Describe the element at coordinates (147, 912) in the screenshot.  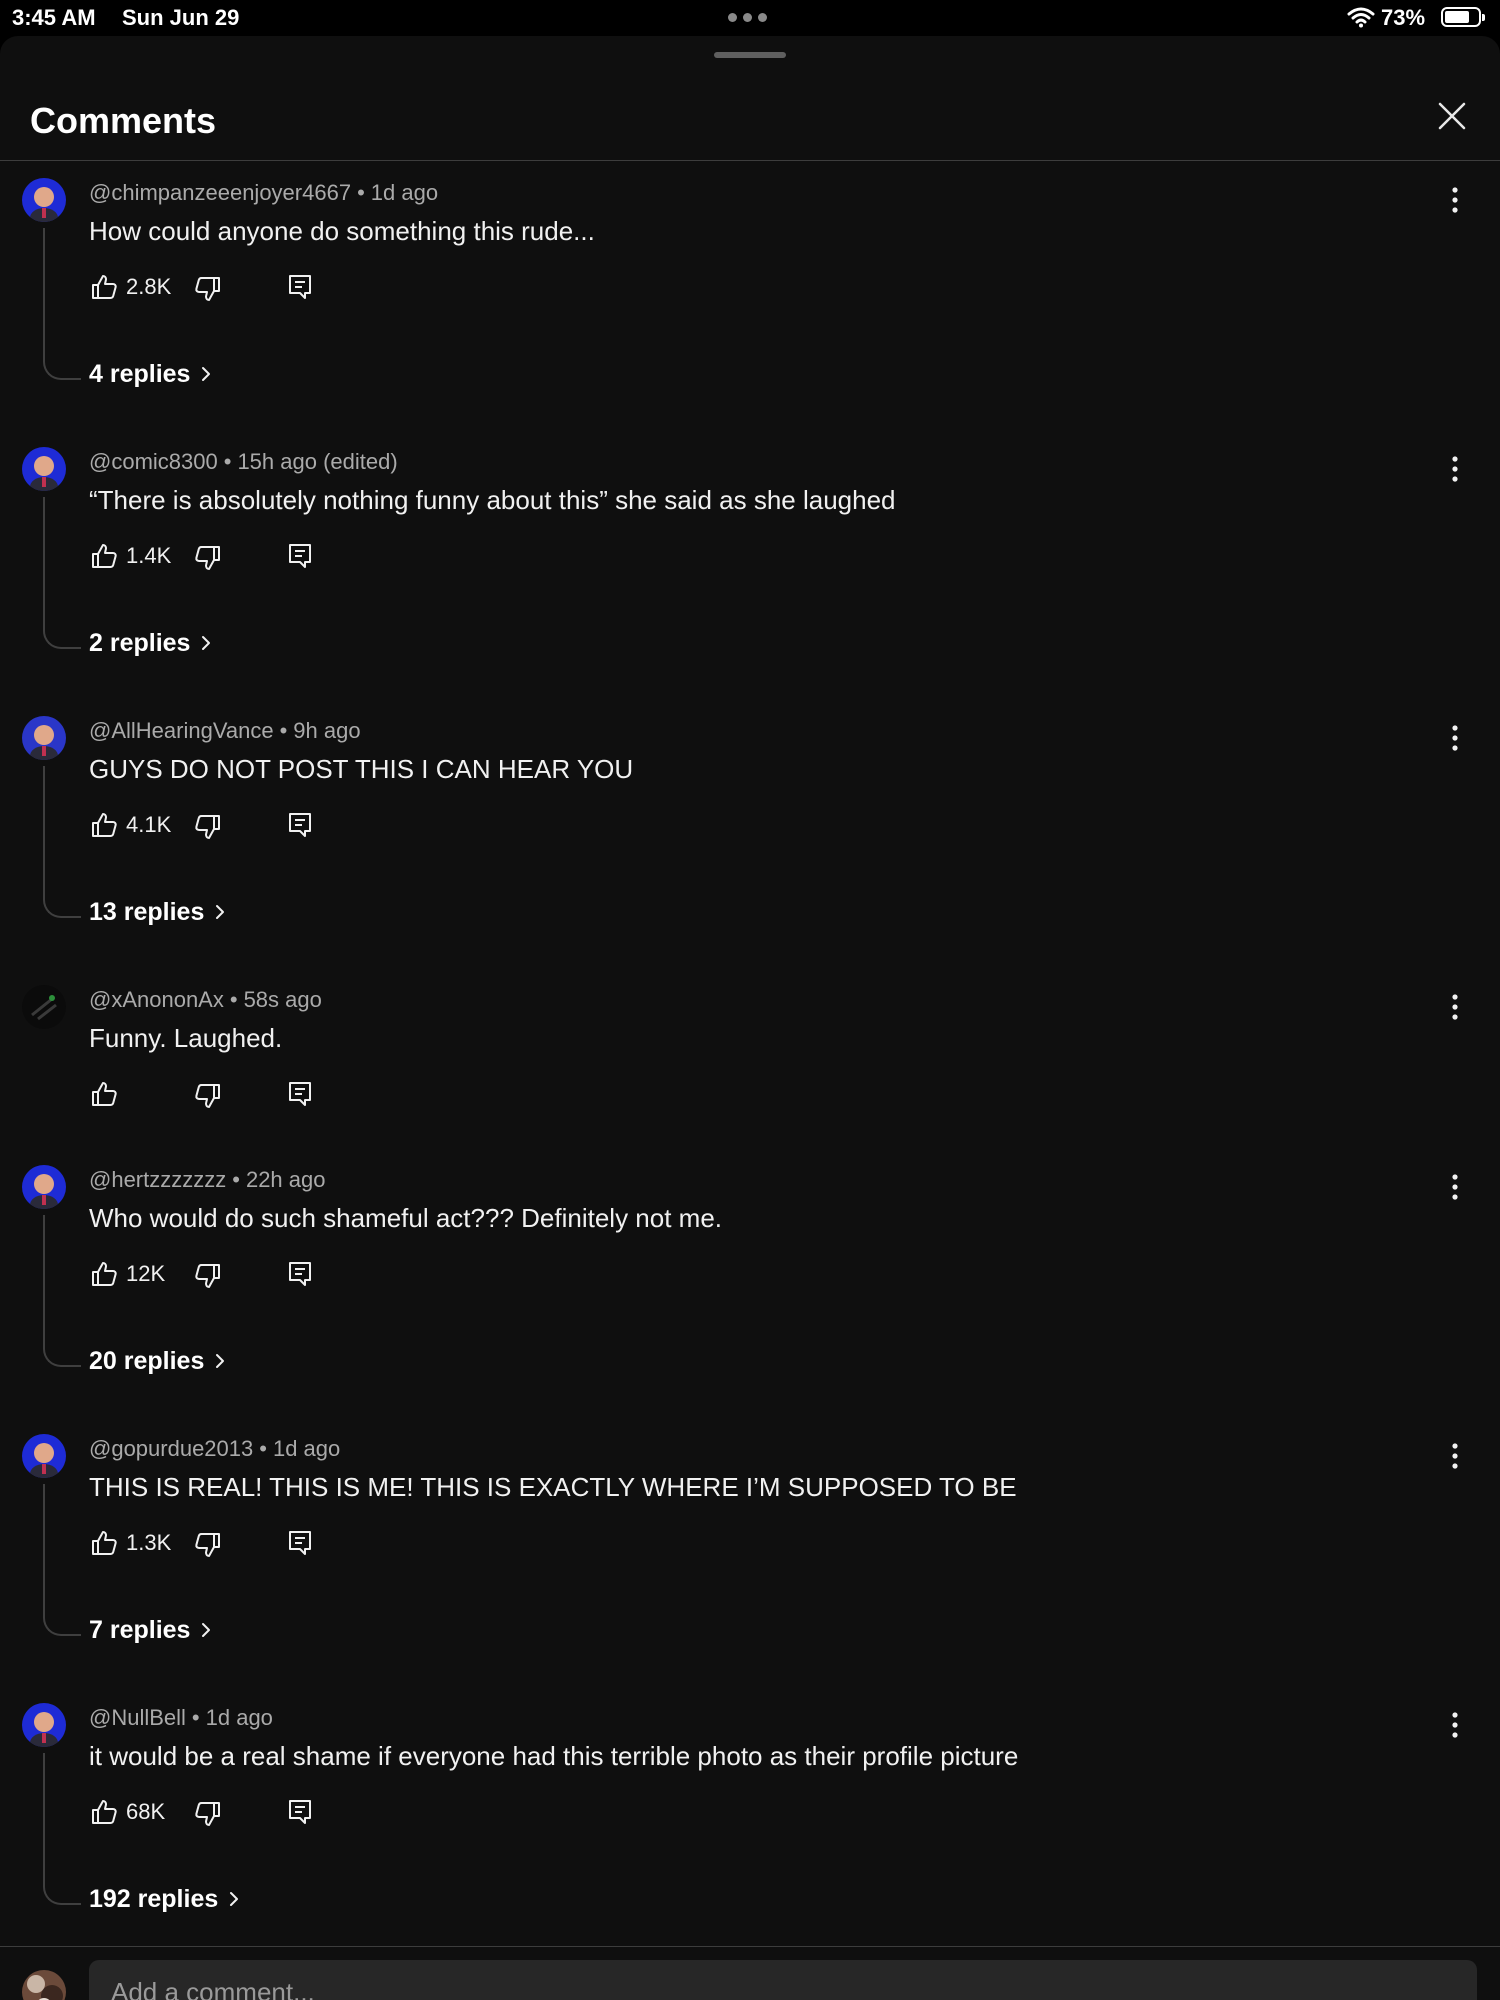
I see `replies-label: 13 replies` at that location.